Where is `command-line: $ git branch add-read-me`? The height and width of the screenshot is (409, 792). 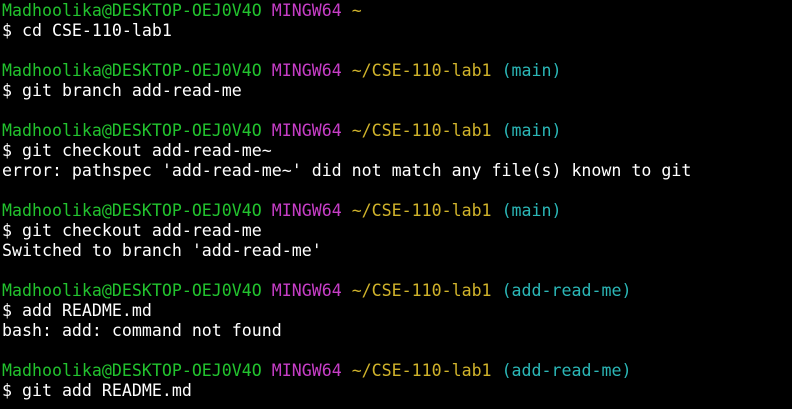
command-line: $ git branch add-read-me is located at coordinates (122, 90).